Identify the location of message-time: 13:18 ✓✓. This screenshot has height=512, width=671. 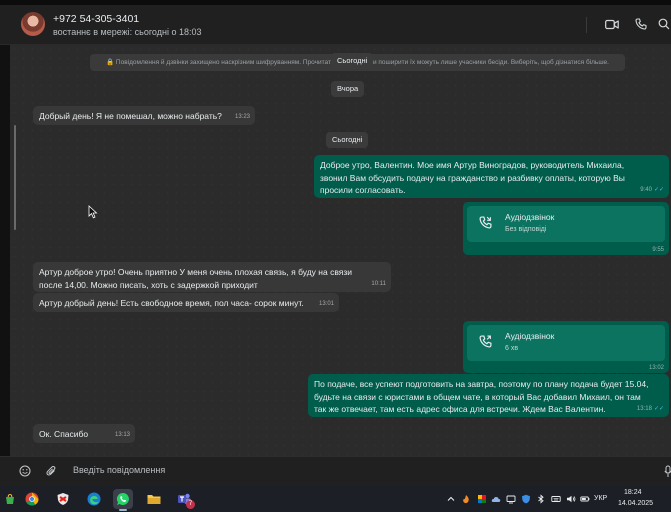
(650, 408).